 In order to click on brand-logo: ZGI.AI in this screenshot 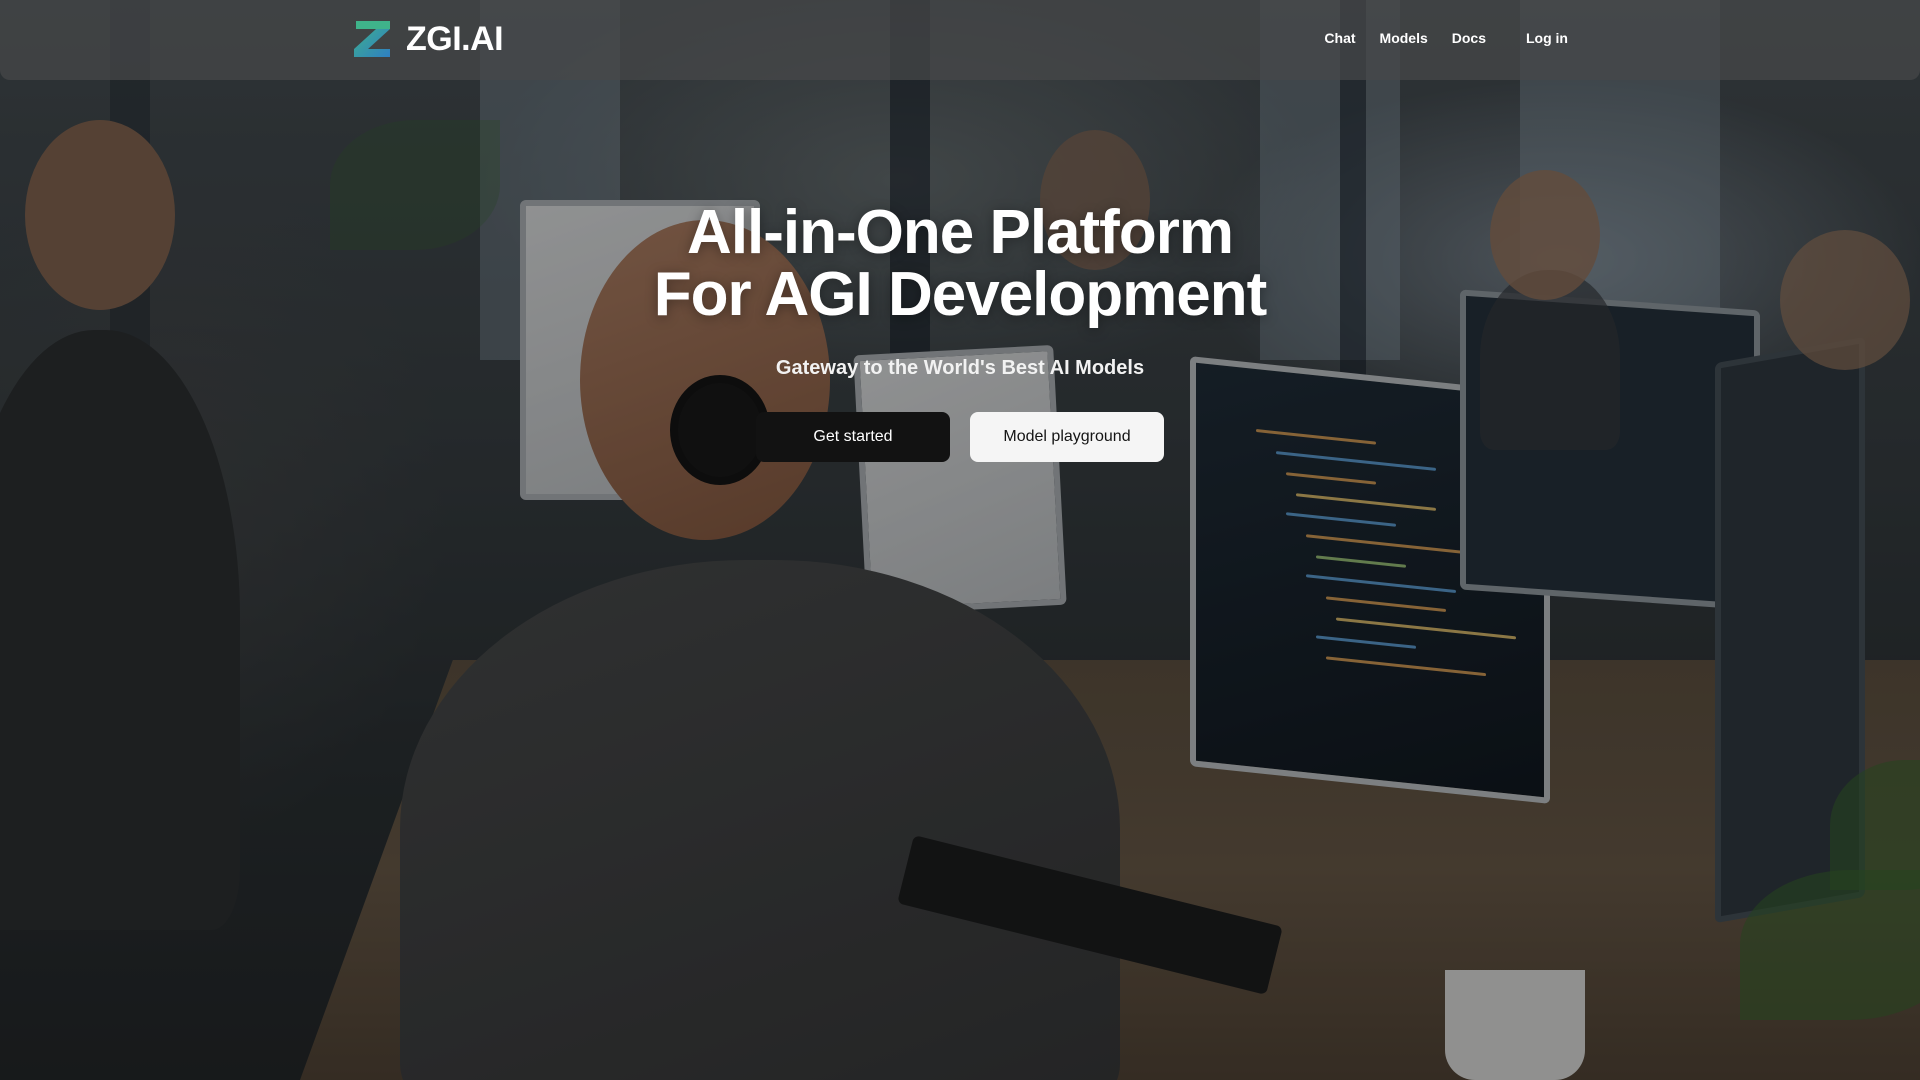, I will do `click(428, 39)`.